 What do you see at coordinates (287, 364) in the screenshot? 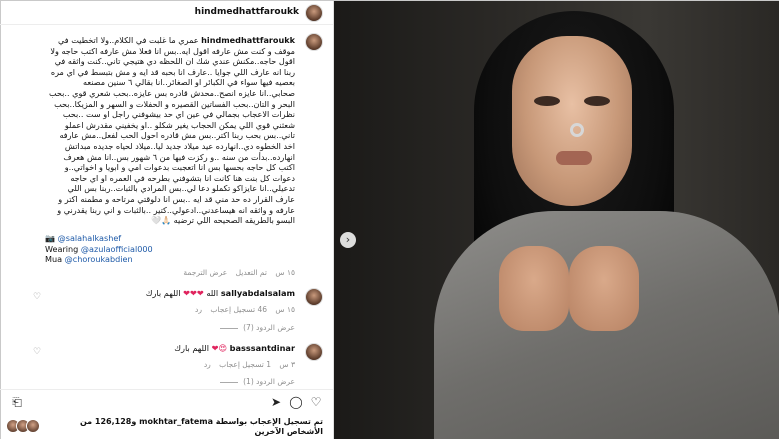
I see `comment-time: ٣ س` at bounding box center [287, 364].